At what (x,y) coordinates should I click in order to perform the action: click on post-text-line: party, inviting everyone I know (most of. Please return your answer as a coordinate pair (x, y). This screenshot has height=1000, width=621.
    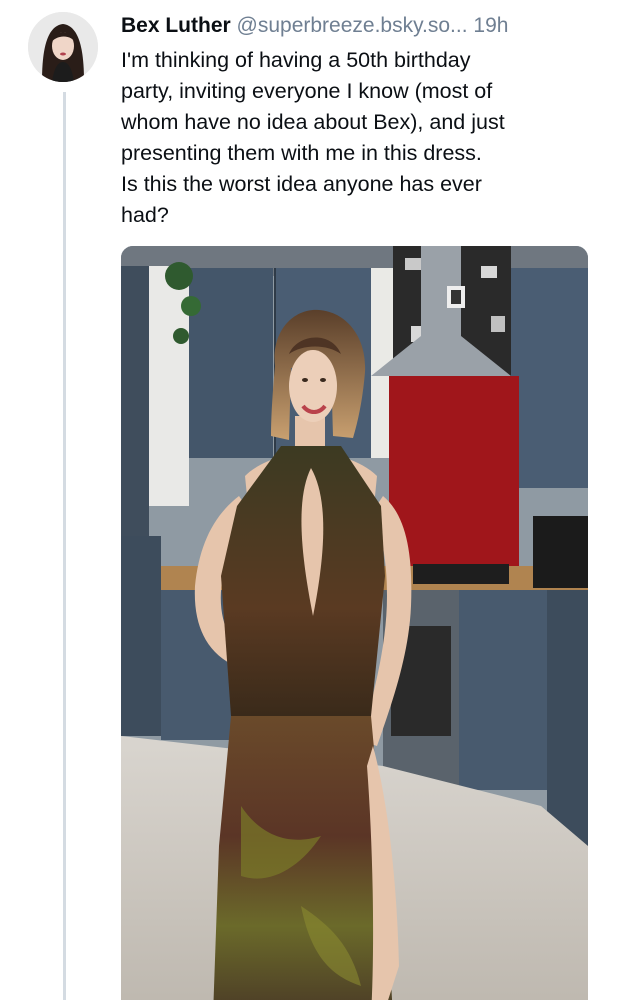
    Looking at the image, I should click on (307, 91).